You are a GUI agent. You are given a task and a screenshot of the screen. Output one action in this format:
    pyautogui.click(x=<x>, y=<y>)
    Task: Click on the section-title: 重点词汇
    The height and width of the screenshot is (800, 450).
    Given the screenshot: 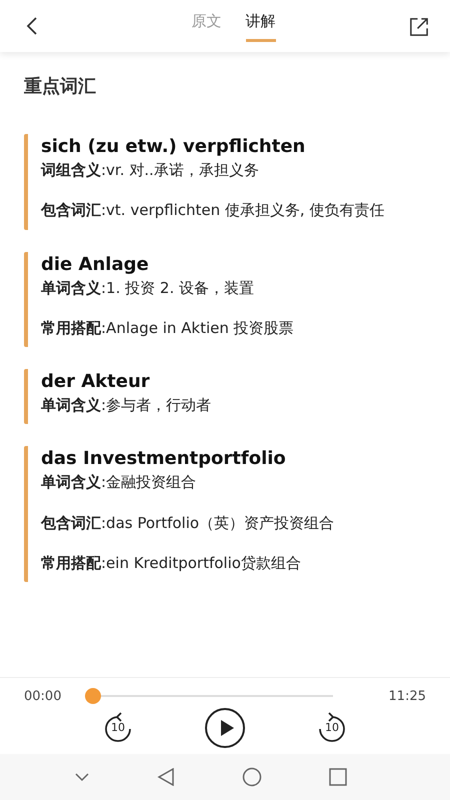 What is the action you would take?
    pyautogui.click(x=60, y=86)
    